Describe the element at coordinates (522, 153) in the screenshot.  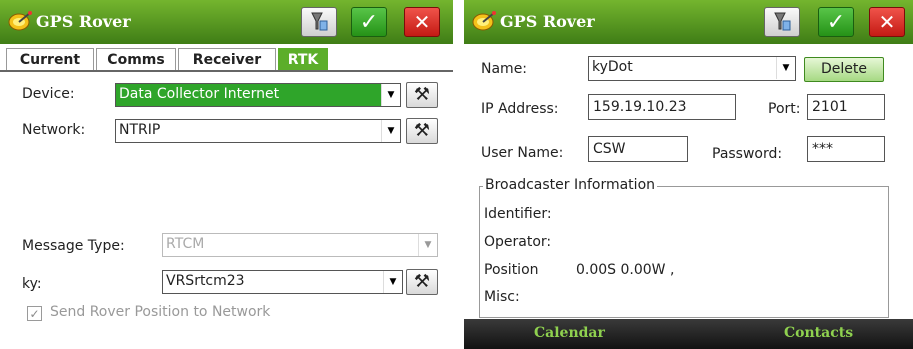
I see `user-name-label: User Name:` at that location.